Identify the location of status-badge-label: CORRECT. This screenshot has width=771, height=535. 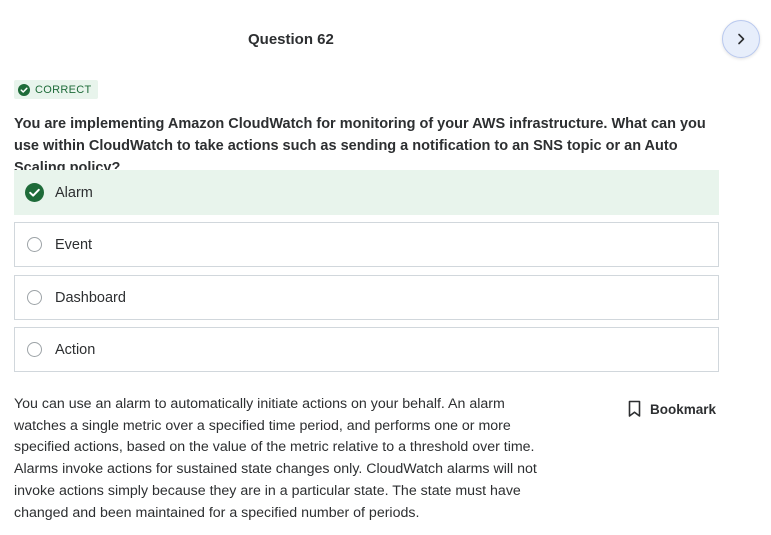
(63, 89).